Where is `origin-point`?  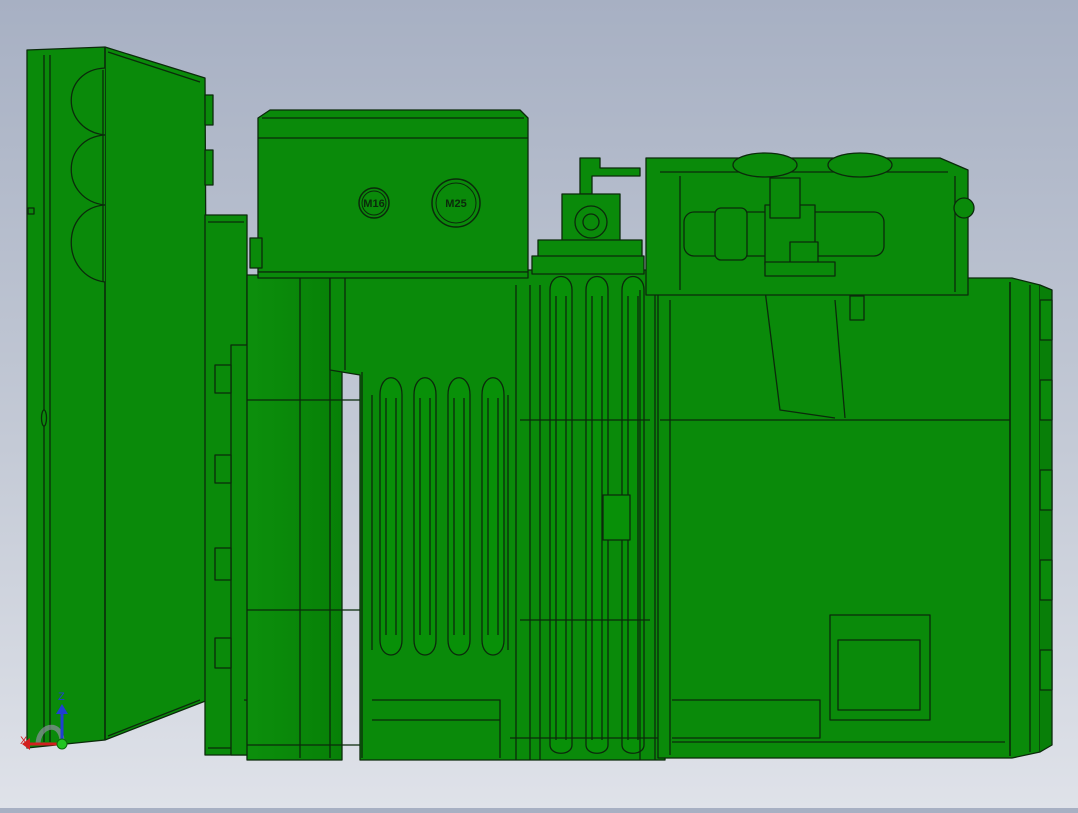
origin-point is located at coordinates (62, 744).